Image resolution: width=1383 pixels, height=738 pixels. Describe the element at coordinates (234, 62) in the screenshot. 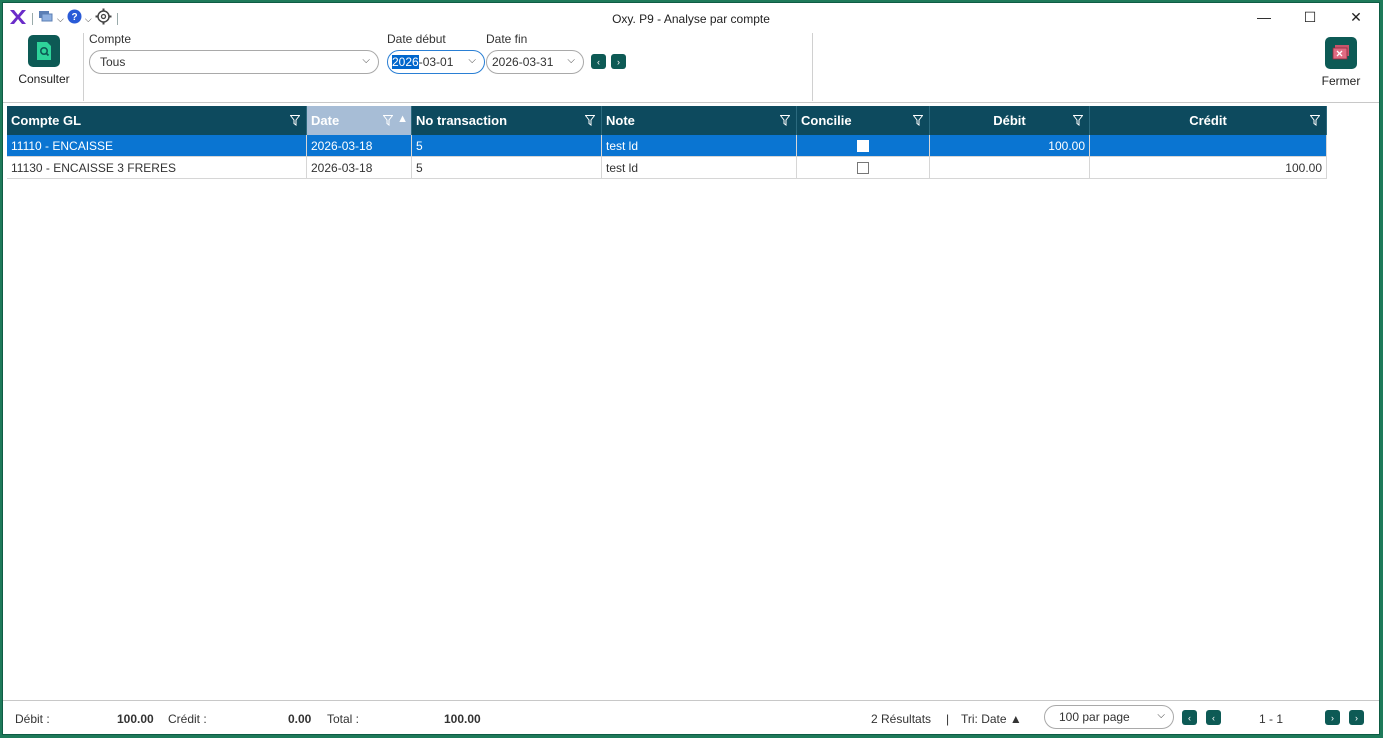

I see `compte-select: Tous ⌵` at that location.